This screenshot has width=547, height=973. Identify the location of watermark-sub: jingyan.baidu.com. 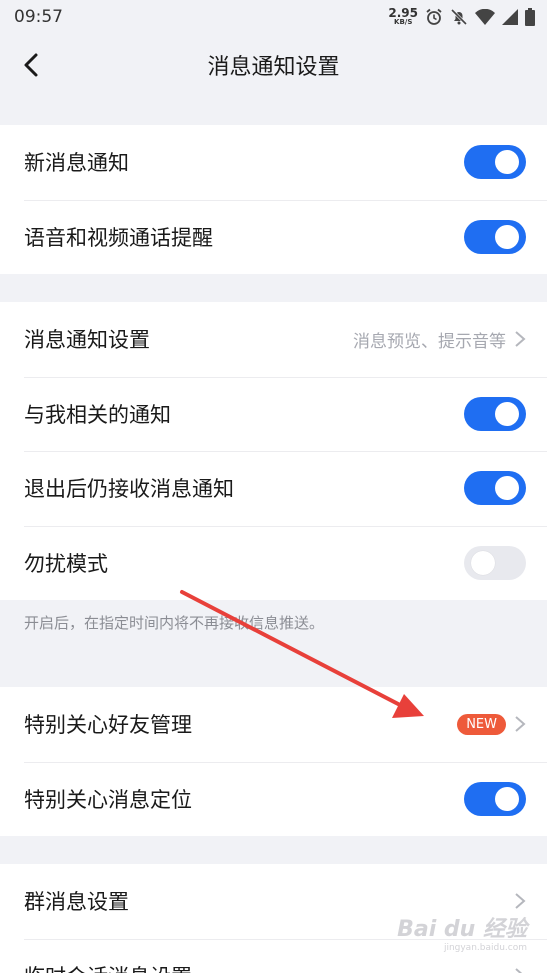
(485, 948).